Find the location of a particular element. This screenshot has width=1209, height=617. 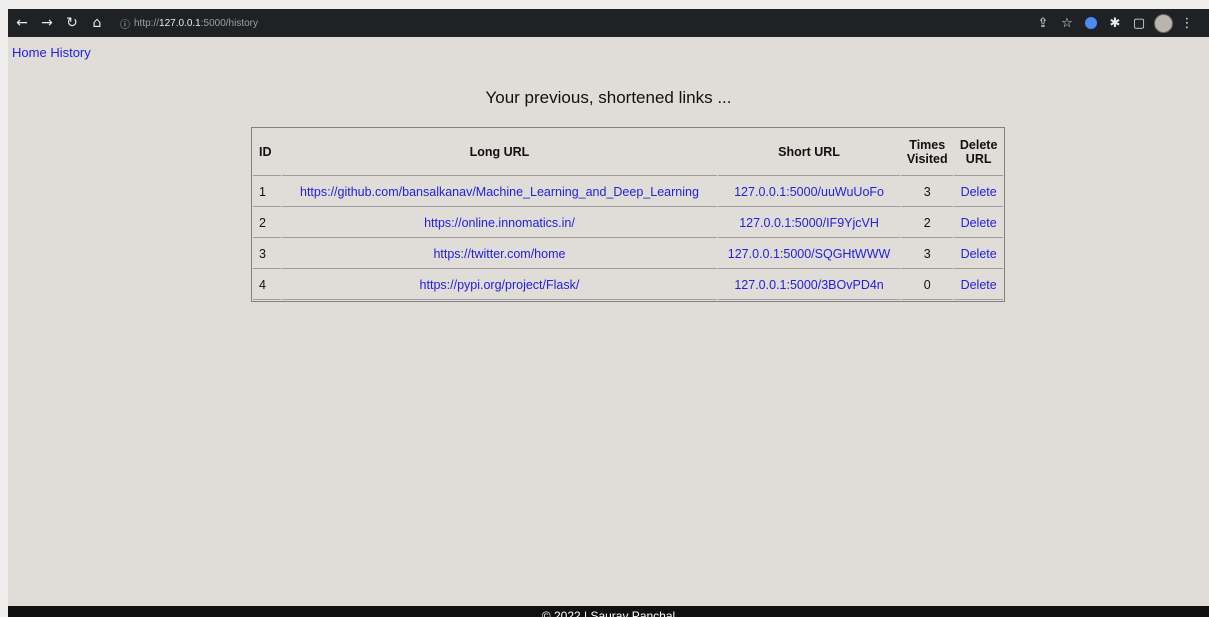

back-arrow-icon: ← is located at coordinates (22, 23).